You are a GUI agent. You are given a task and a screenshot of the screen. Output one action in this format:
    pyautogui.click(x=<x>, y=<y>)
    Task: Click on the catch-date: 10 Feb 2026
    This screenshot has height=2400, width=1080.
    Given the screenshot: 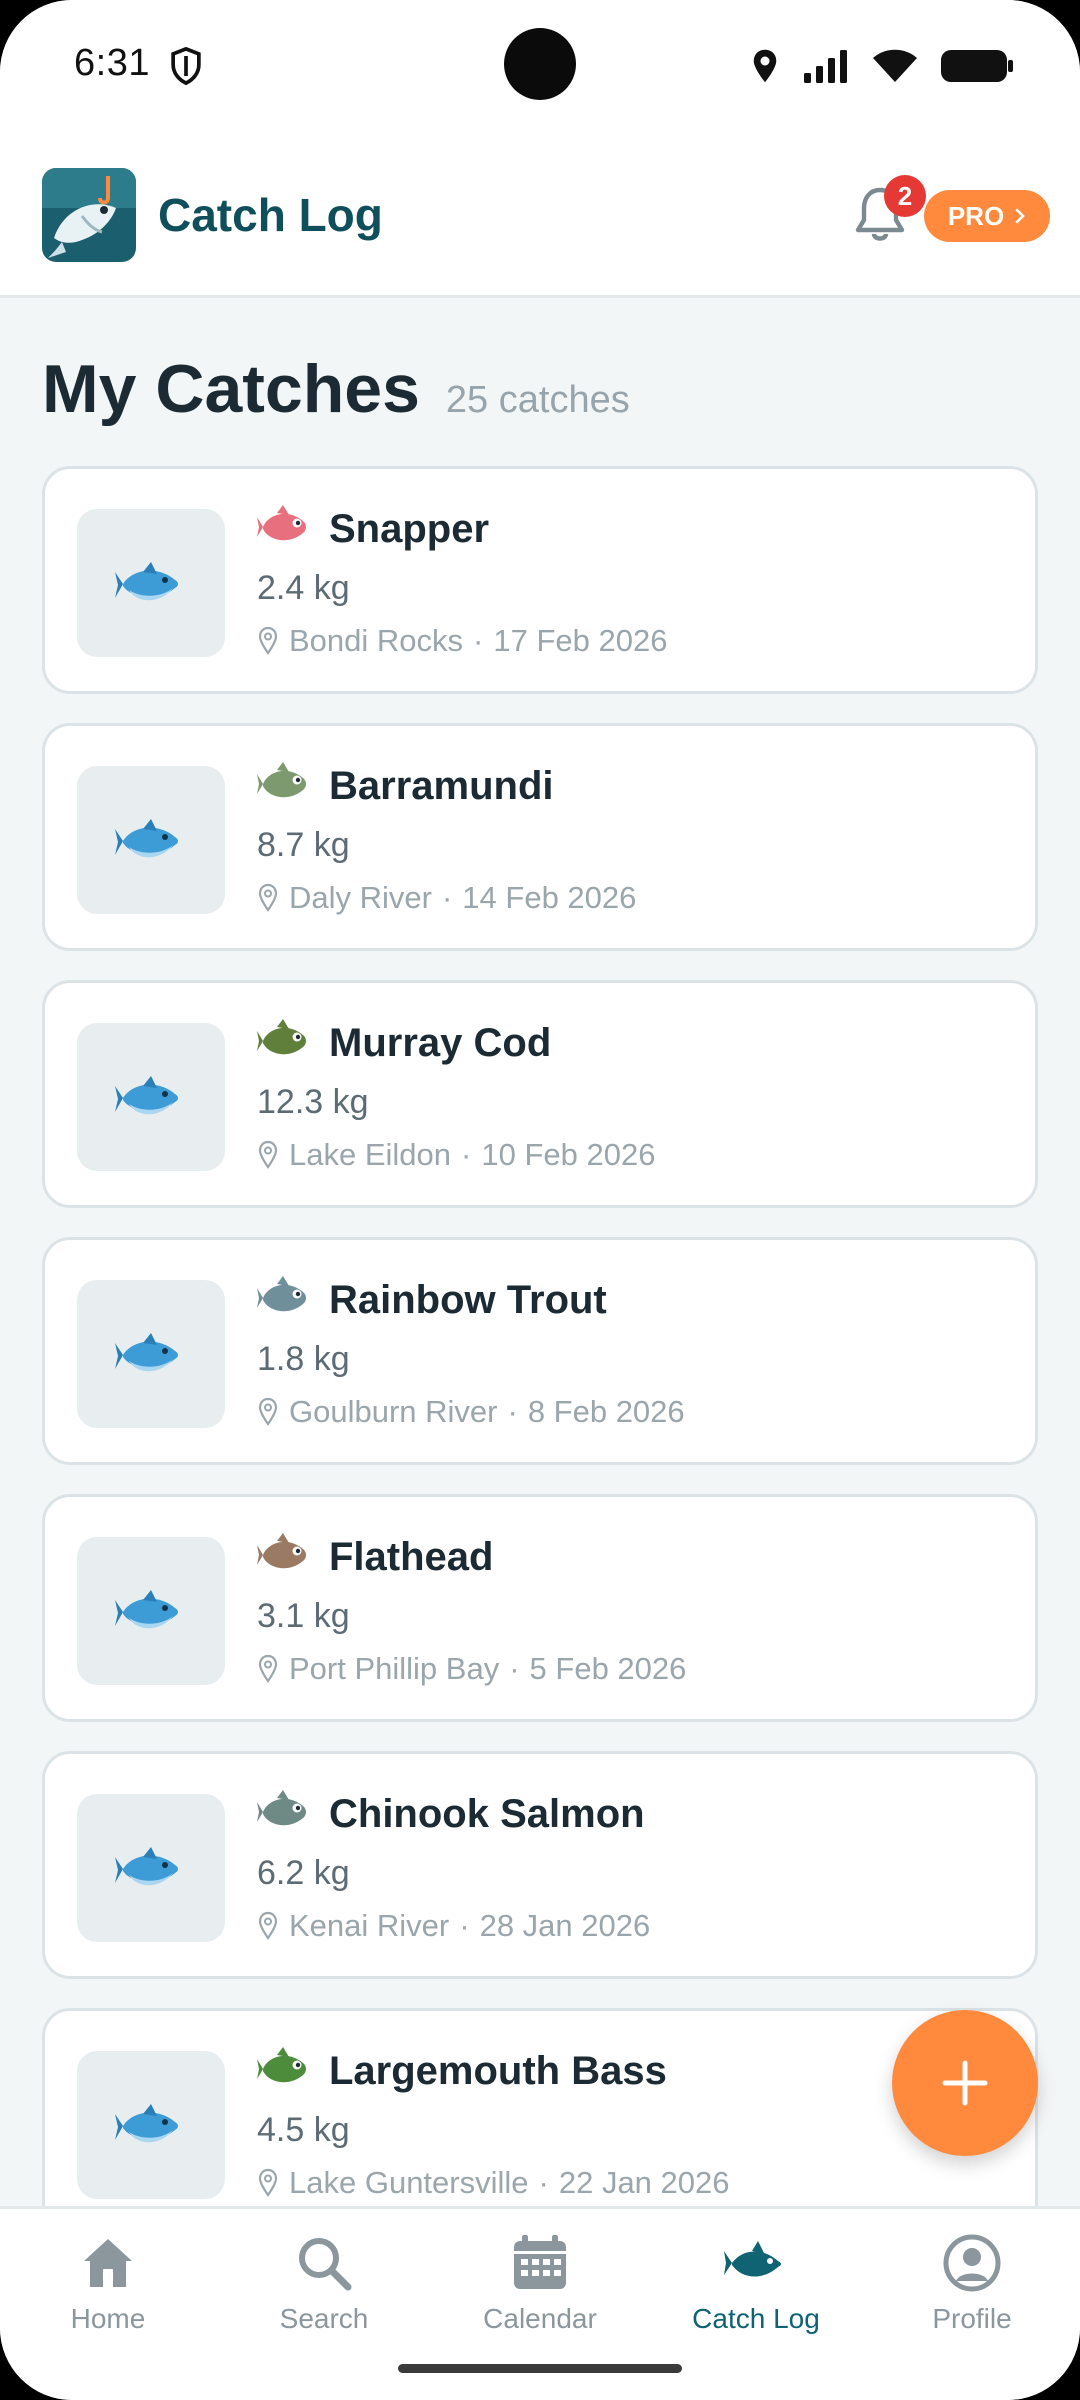 What is the action you would take?
    pyautogui.click(x=568, y=1154)
    